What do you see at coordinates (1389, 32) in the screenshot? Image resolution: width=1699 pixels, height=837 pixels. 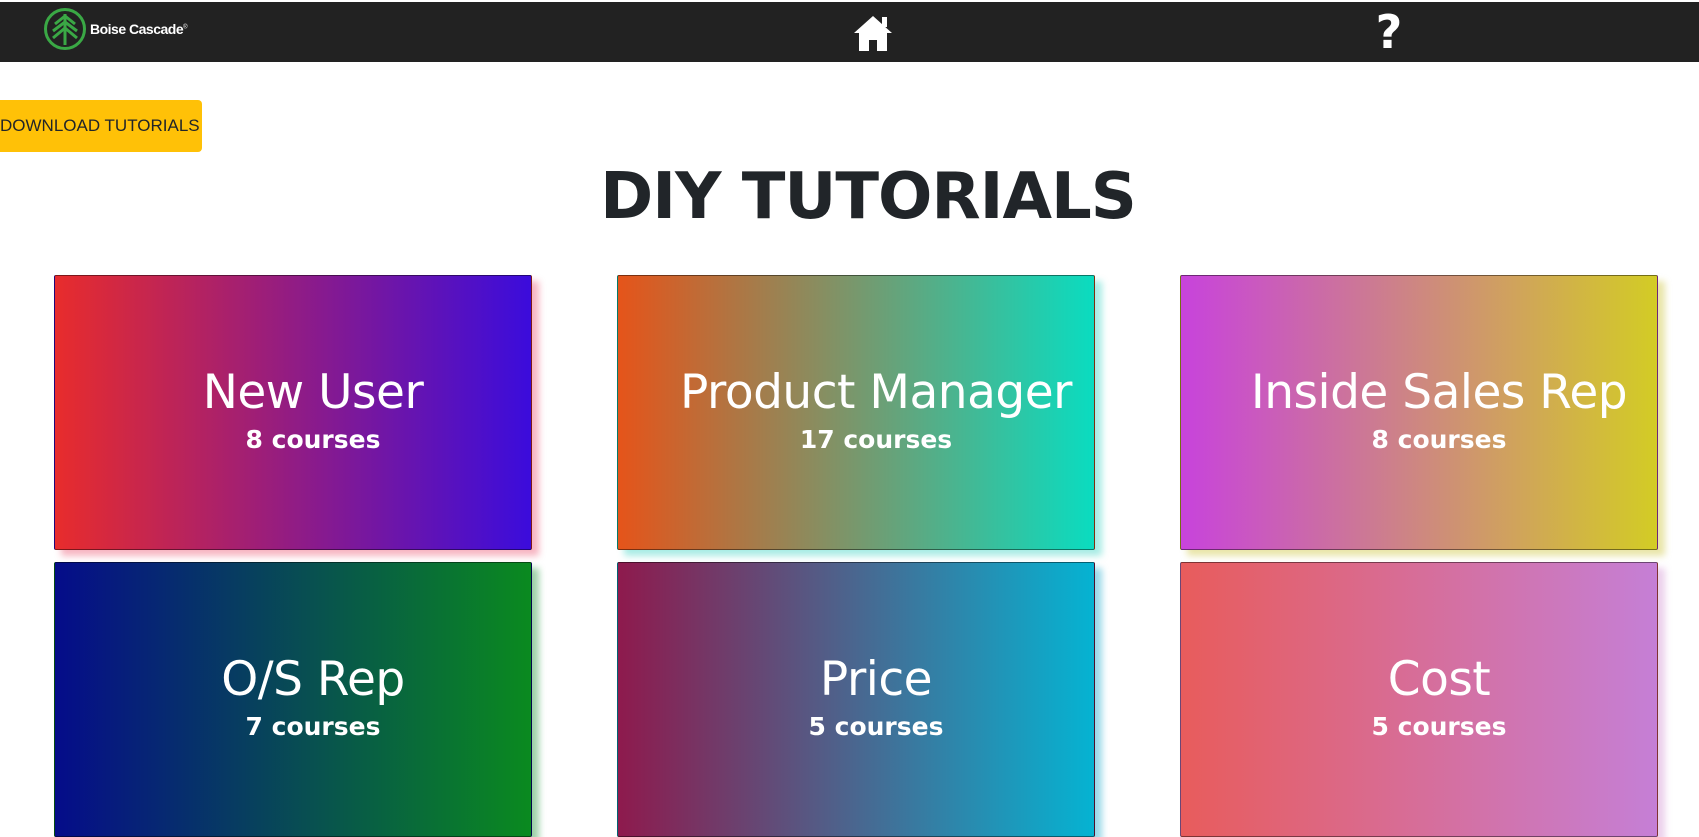 I see `question-mark-icon: ?` at bounding box center [1389, 32].